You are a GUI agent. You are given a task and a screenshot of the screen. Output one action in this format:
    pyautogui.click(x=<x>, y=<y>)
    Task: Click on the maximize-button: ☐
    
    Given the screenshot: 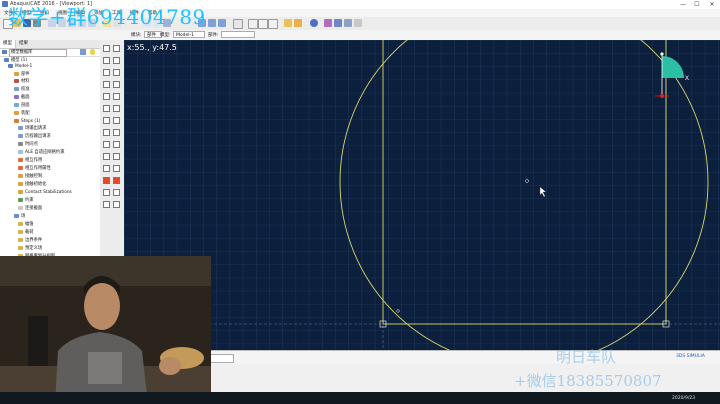 What is the action you would take?
    pyautogui.click(x=697, y=4)
    